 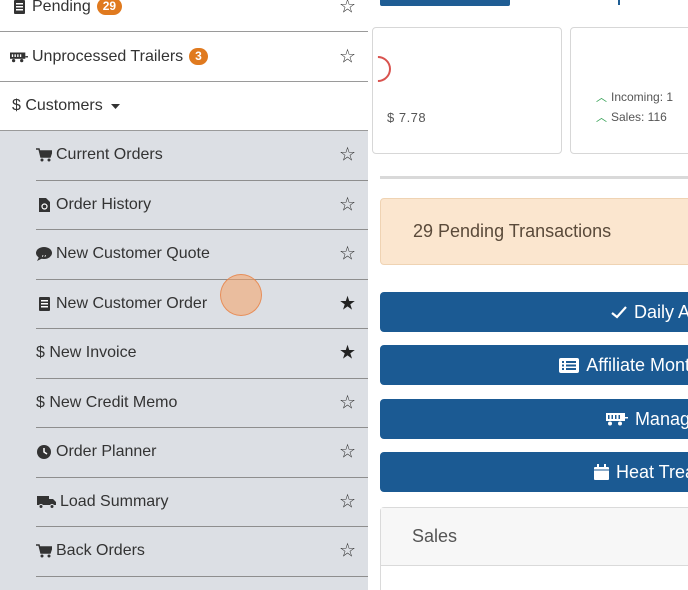 What do you see at coordinates (198, 56) in the screenshot?
I see `trailers-count-badge: 3` at bounding box center [198, 56].